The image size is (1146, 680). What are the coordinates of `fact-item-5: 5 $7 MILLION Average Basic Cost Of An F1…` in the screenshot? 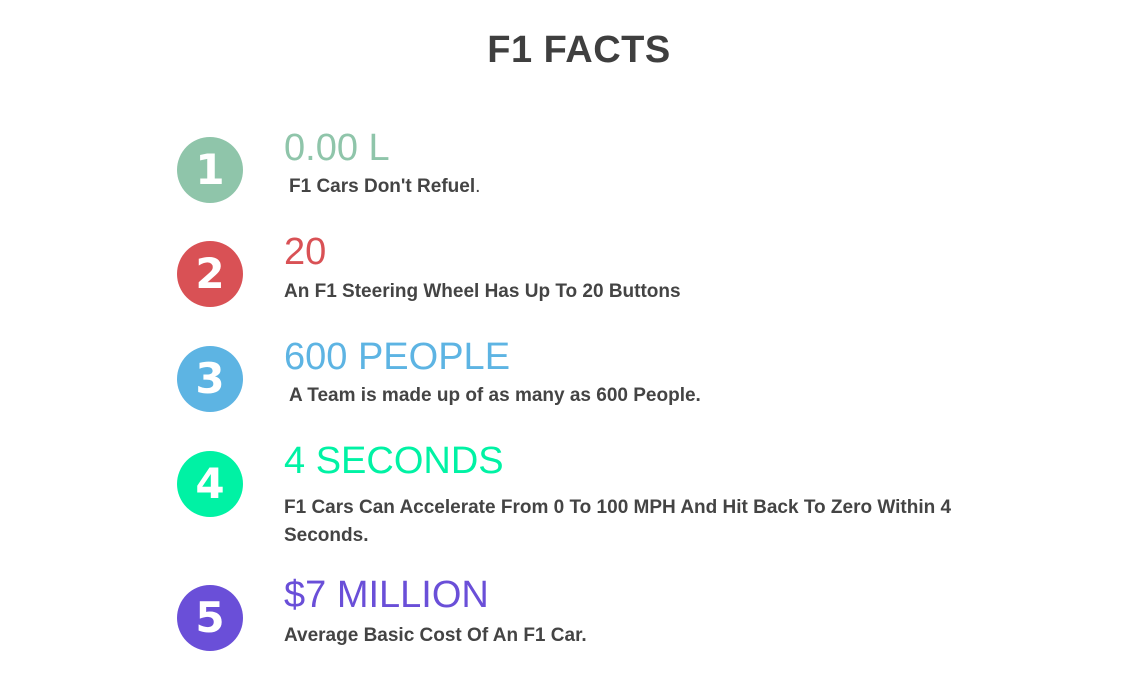 It's located at (577, 613).